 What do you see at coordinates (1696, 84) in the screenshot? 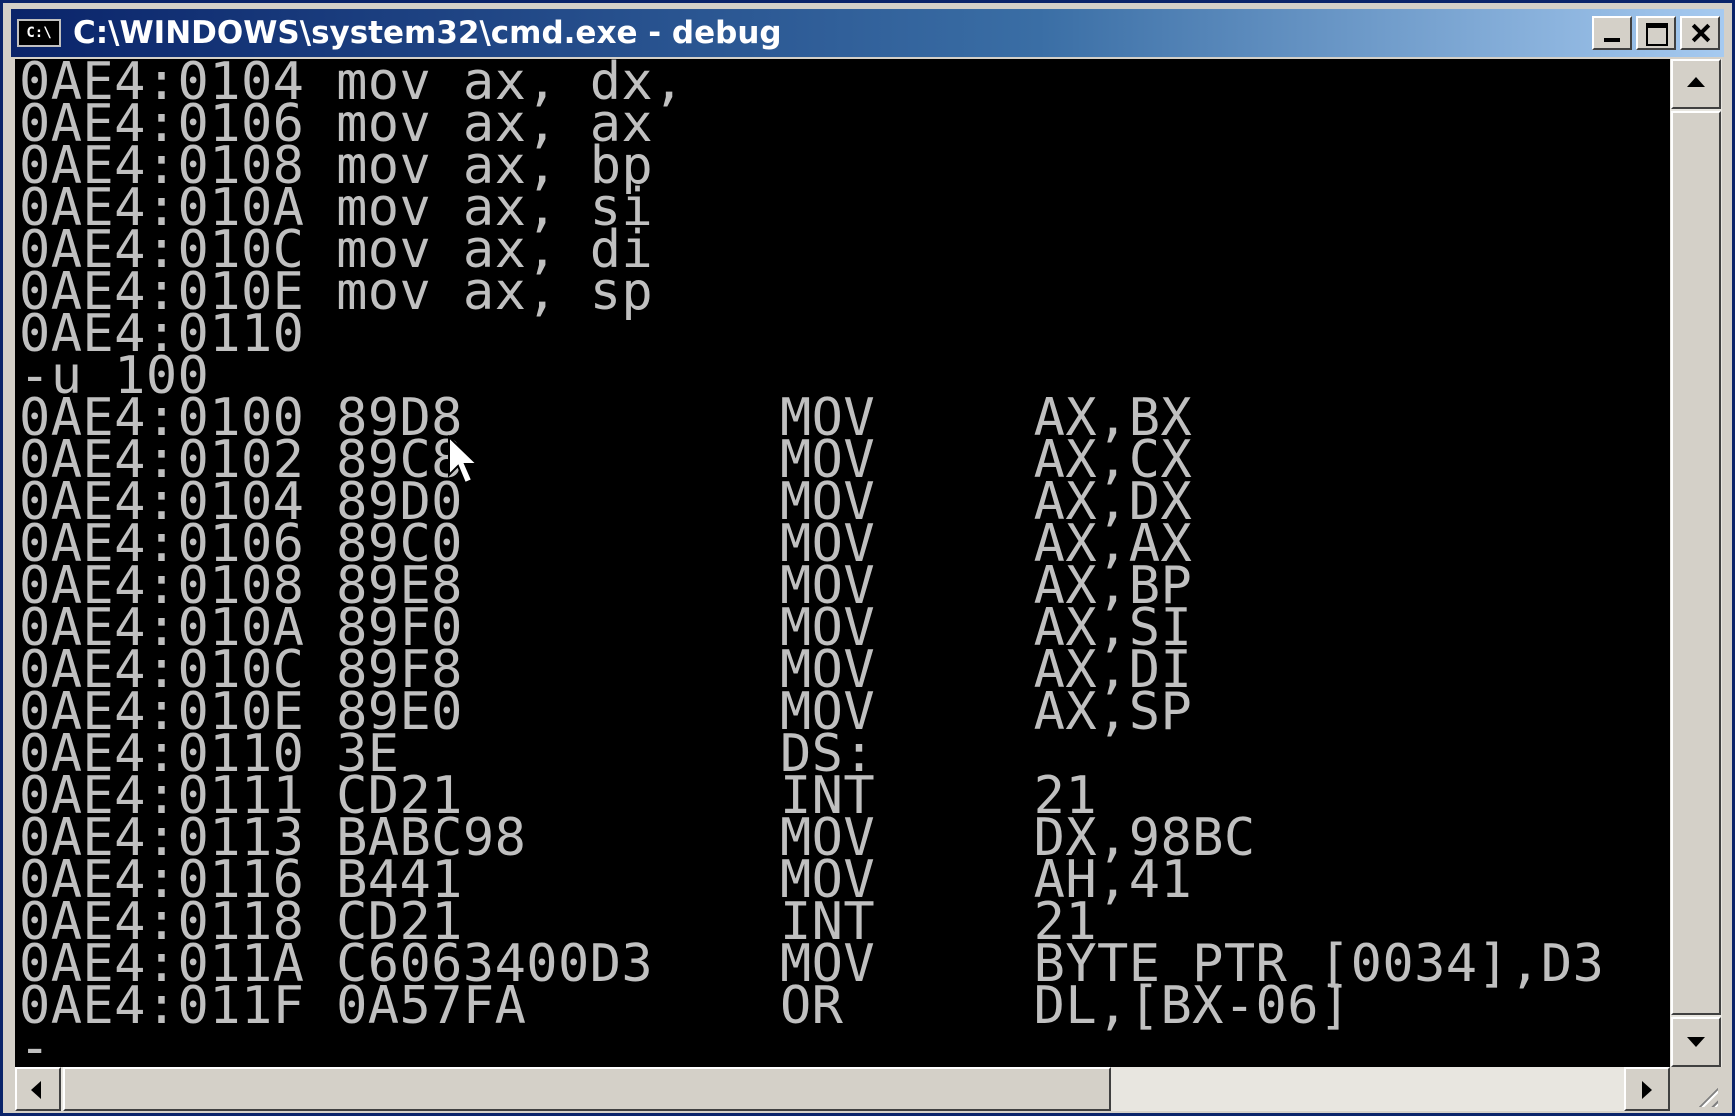
I see `scroll-up-button` at bounding box center [1696, 84].